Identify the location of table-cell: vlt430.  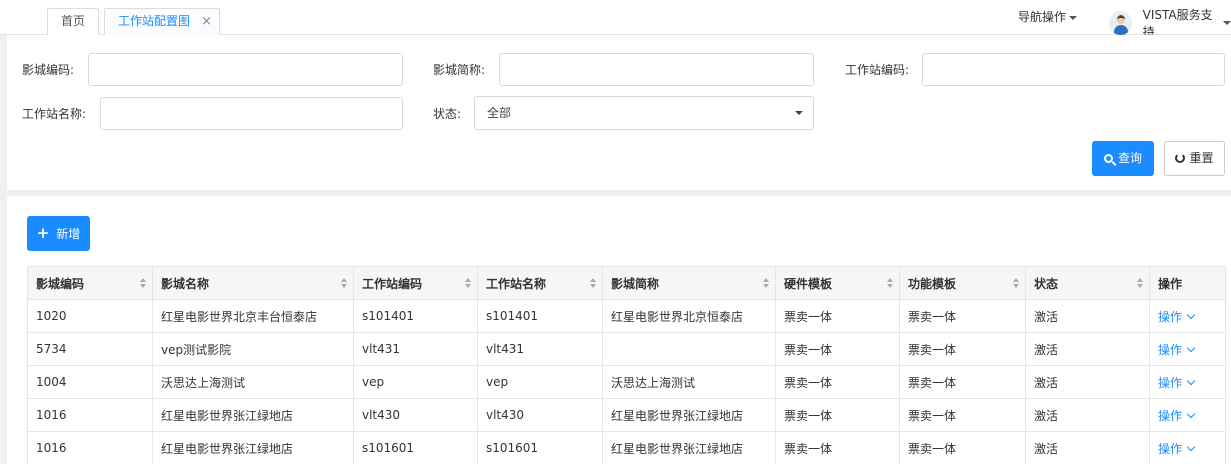
(415, 415).